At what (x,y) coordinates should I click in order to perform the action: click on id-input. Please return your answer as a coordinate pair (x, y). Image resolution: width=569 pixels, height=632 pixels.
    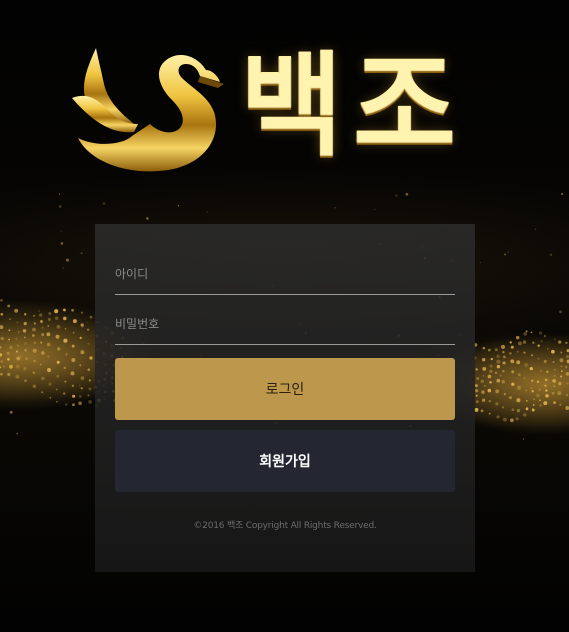
    Looking at the image, I should click on (285, 274).